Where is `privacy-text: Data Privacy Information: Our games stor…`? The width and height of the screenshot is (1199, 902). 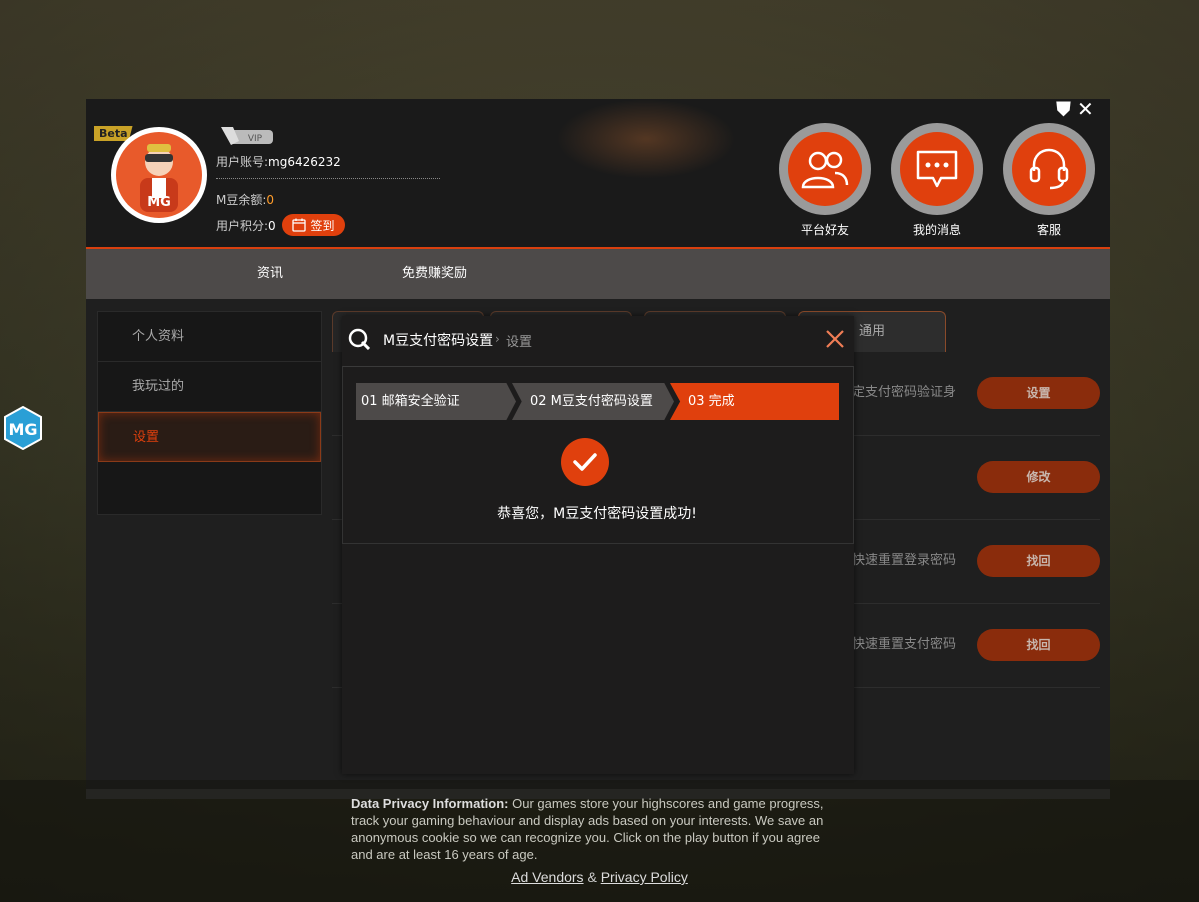
privacy-text: Data Privacy Information: Our games stor… is located at coordinates (596, 829).